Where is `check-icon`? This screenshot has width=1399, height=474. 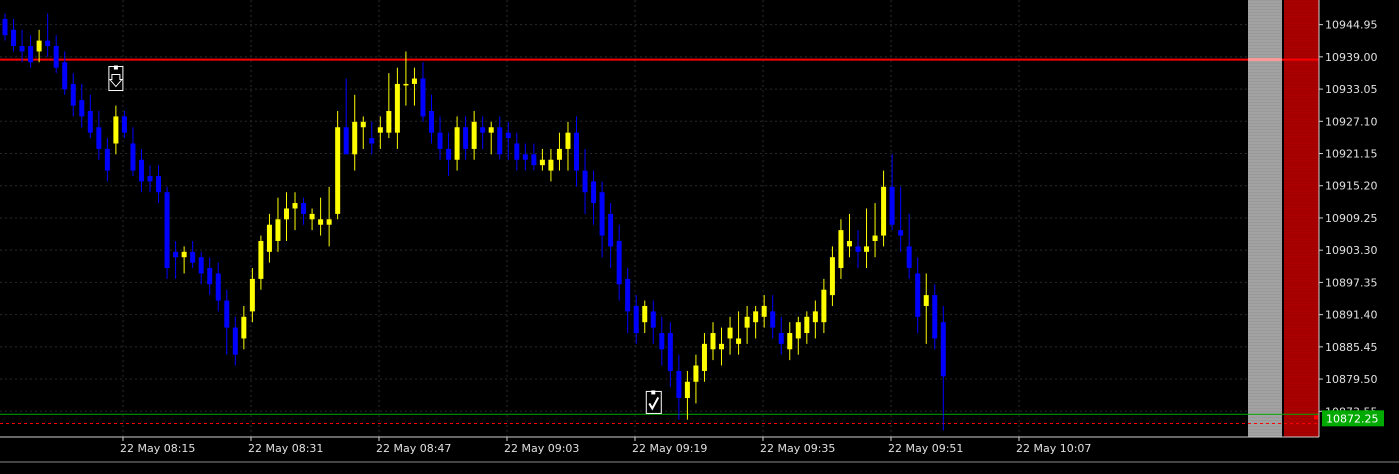
check-icon is located at coordinates (653, 402).